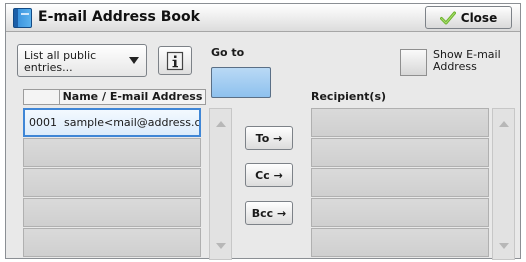 The height and width of the screenshot is (262, 526). I want to click on recipients-header: Recipient(s), so click(349, 96).